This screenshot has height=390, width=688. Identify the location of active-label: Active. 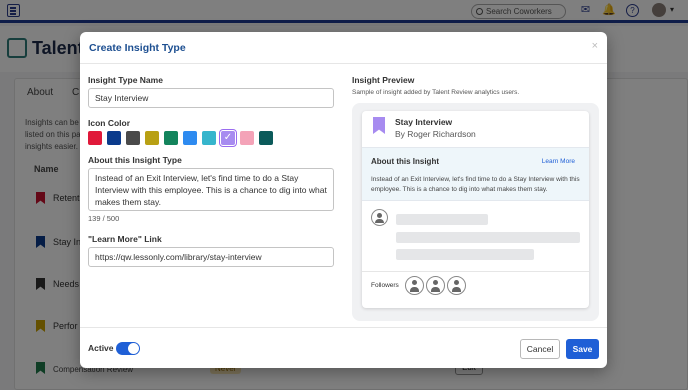
(101, 348).